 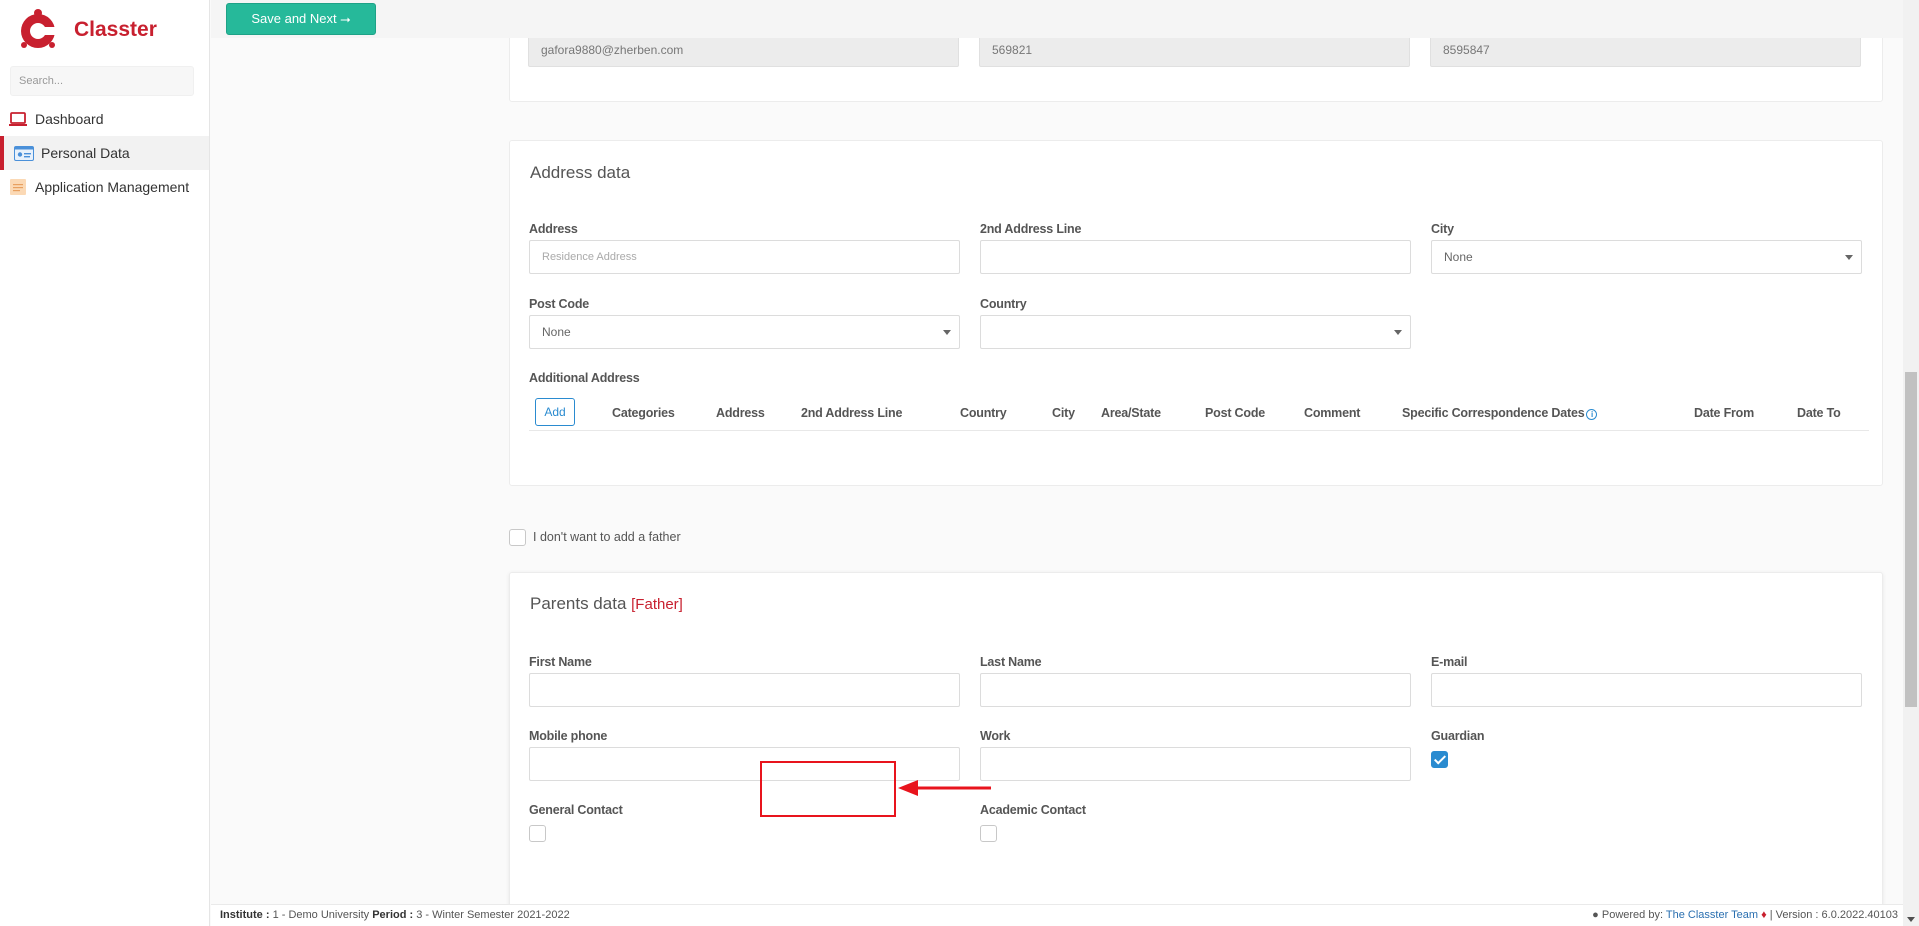 What do you see at coordinates (1195, 257) in the screenshot?
I see `address2-input` at bounding box center [1195, 257].